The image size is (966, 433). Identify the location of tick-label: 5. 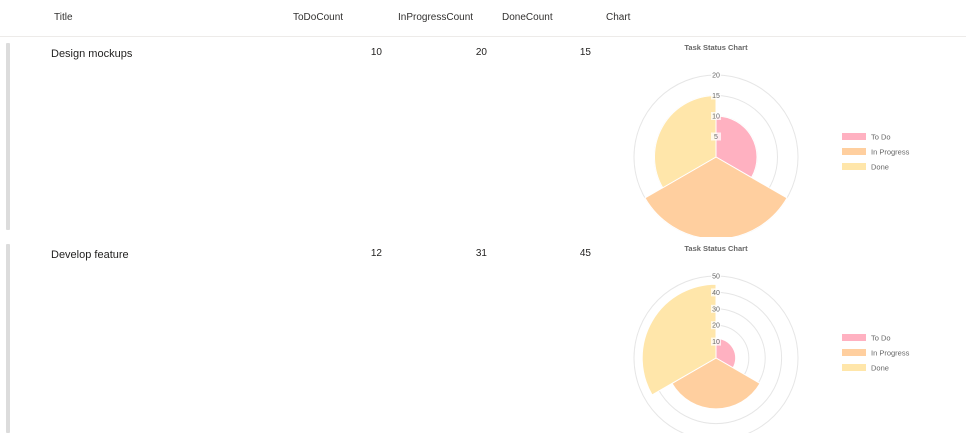
(716, 137).